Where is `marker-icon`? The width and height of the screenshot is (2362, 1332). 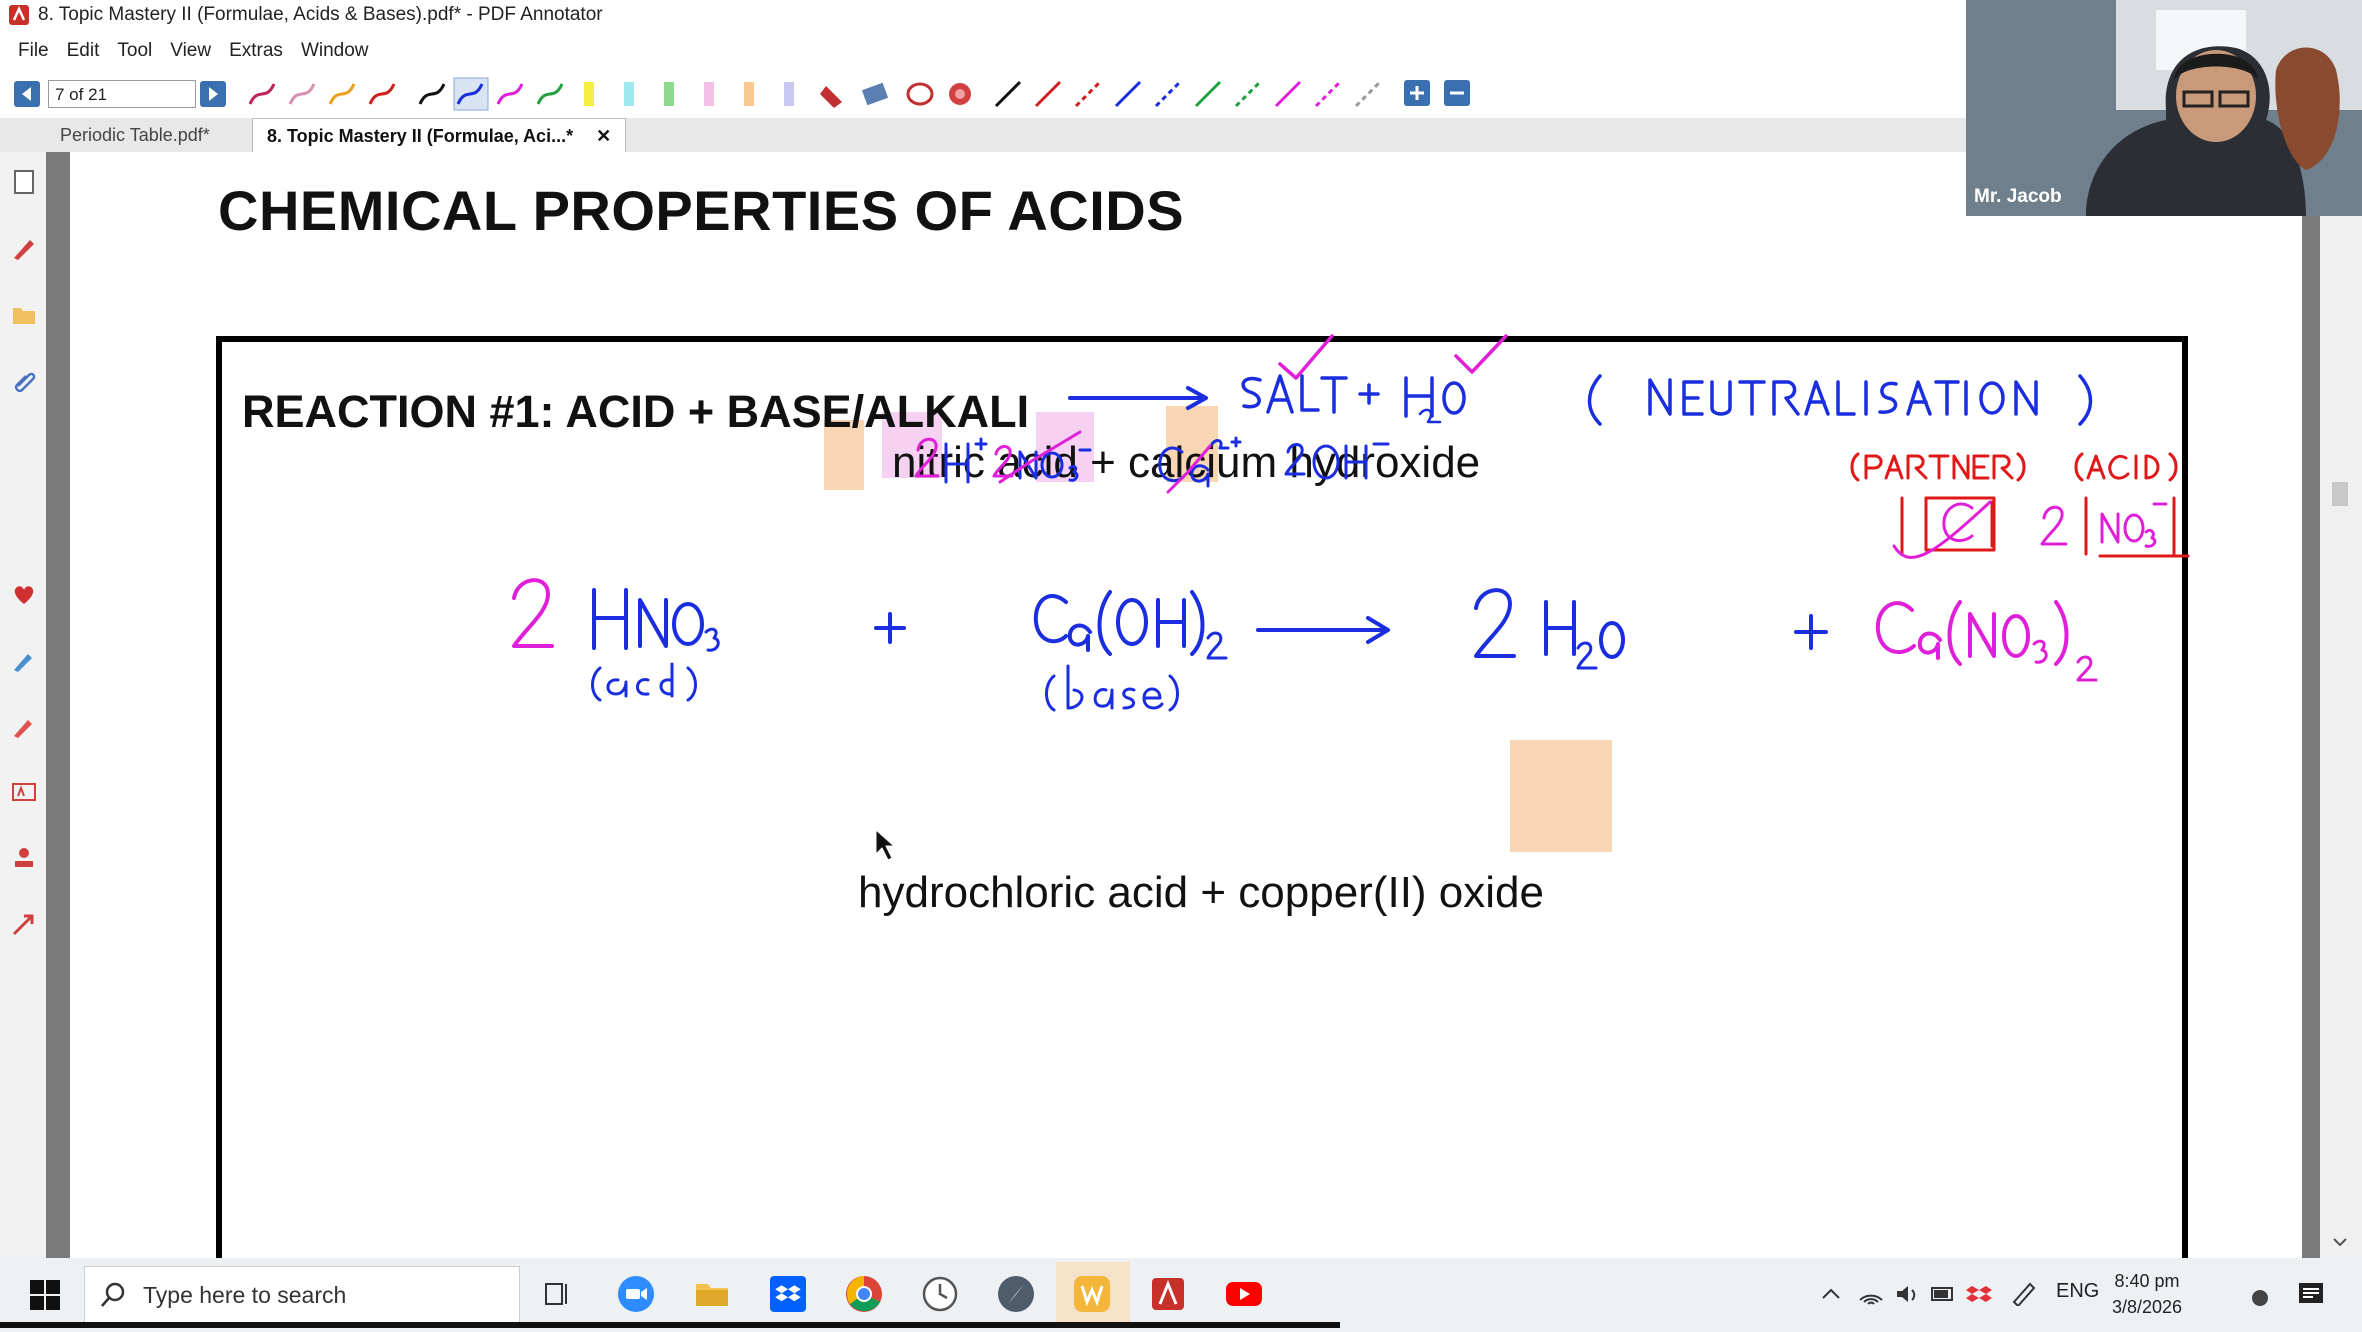
marker-icon is located at coordinates (24, 660).